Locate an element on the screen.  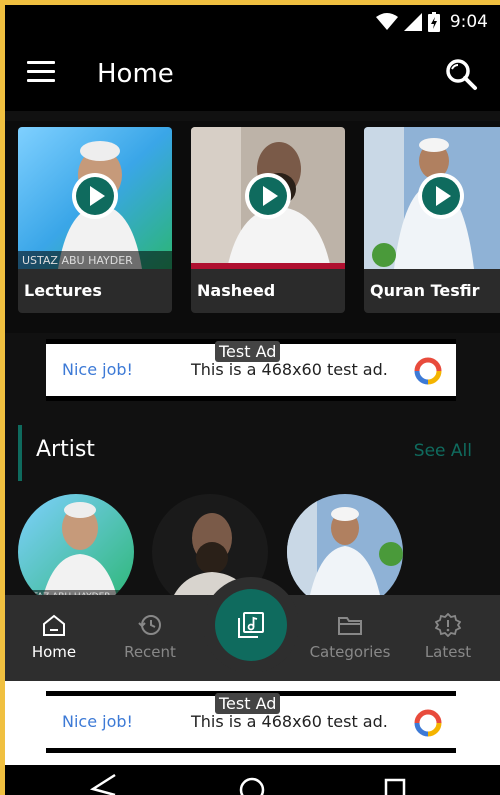
category-thumbnail: USTAZ ABU HAYDER is located at coordinates (95, 198).